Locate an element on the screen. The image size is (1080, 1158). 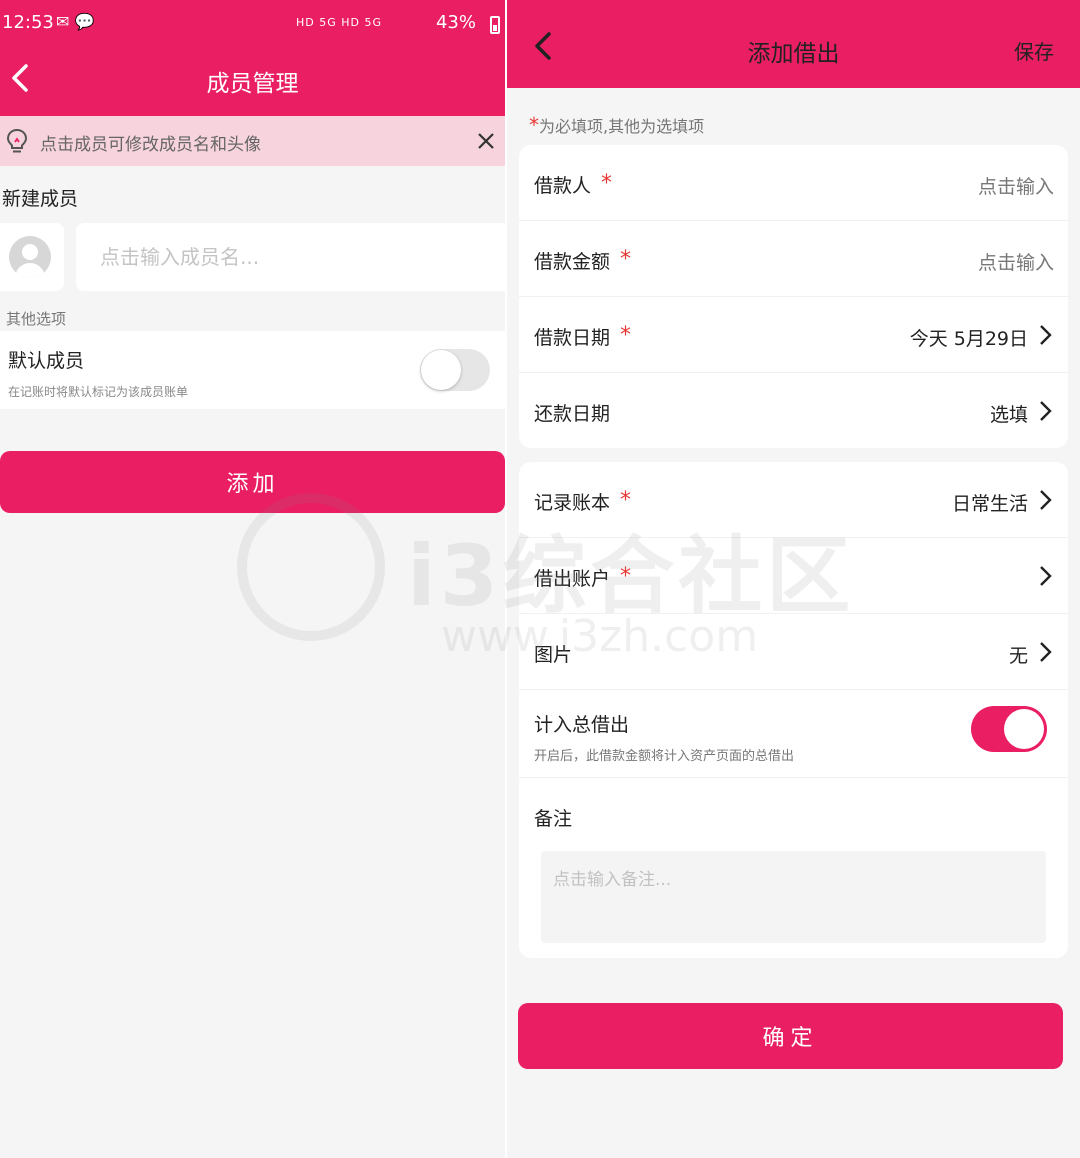
signal-icon: HD 5G HD 5G is located at coordinates (338, 22).